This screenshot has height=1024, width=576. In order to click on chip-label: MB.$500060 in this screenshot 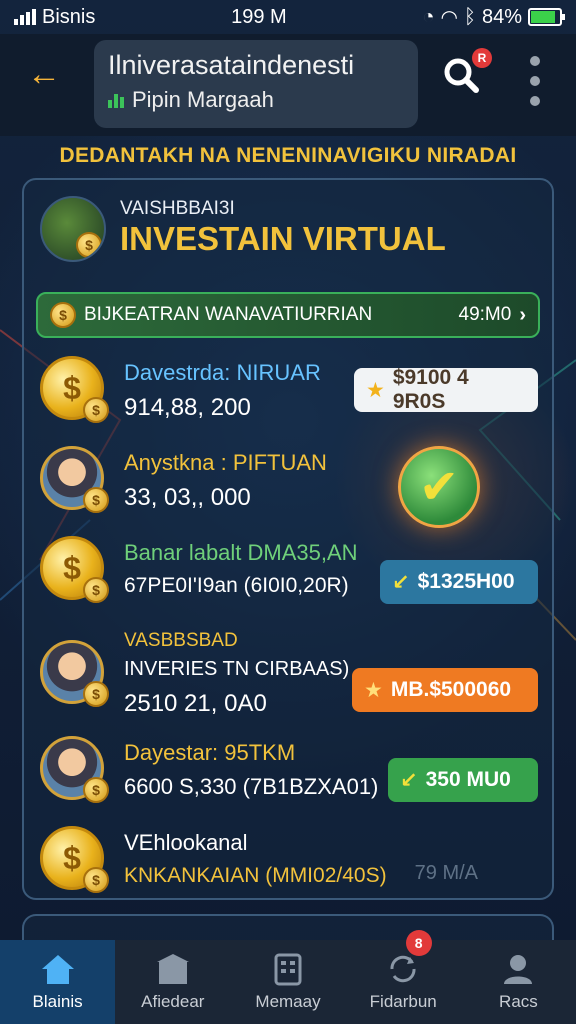, I will do `click(451, 689)`.